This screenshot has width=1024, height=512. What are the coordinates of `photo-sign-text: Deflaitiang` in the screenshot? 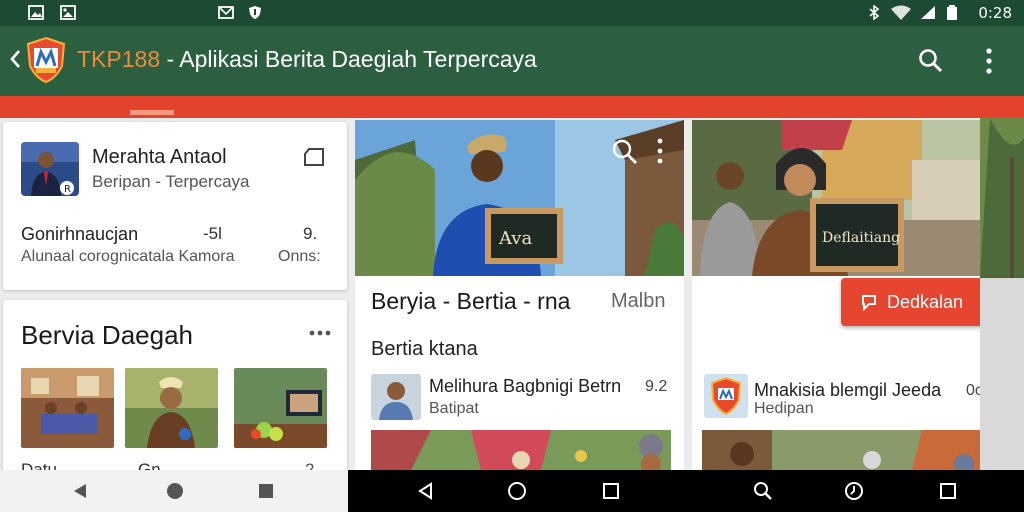 It's located at (861, 238).